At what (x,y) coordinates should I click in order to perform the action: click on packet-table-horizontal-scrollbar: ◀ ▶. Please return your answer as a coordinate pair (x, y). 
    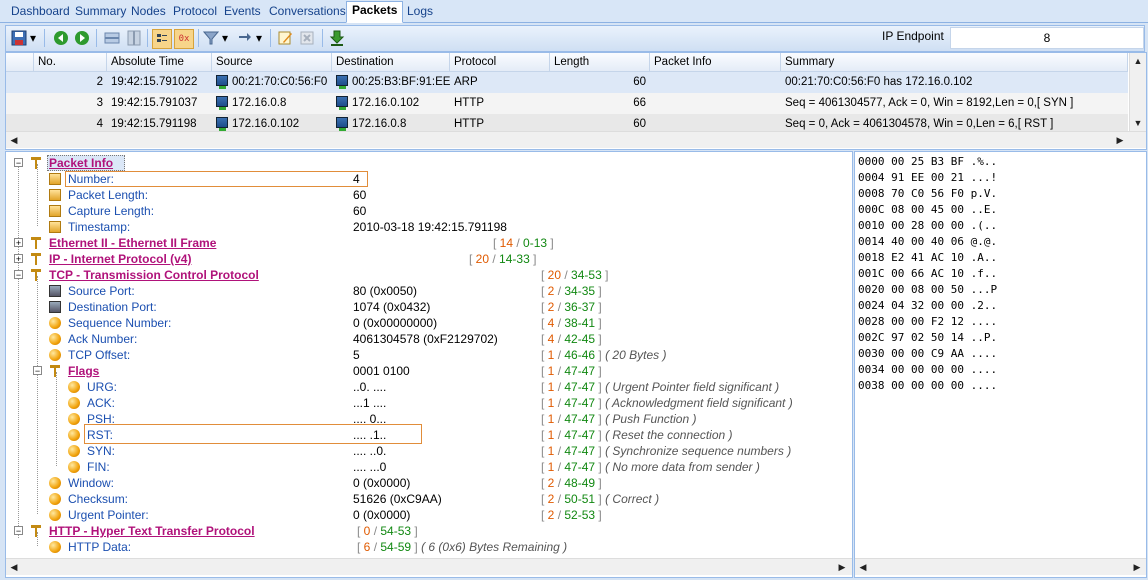
    Looking at the image, I should click on (576, 139).